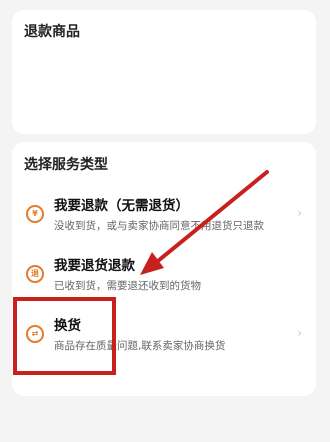  Describe the element at coordinates (35, 214) in the screenshot. I see `refund-only-icon: ¥` at that location.